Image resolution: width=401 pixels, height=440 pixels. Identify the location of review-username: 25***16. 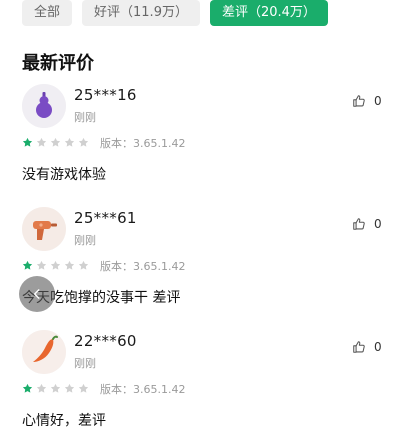
(105, 95).